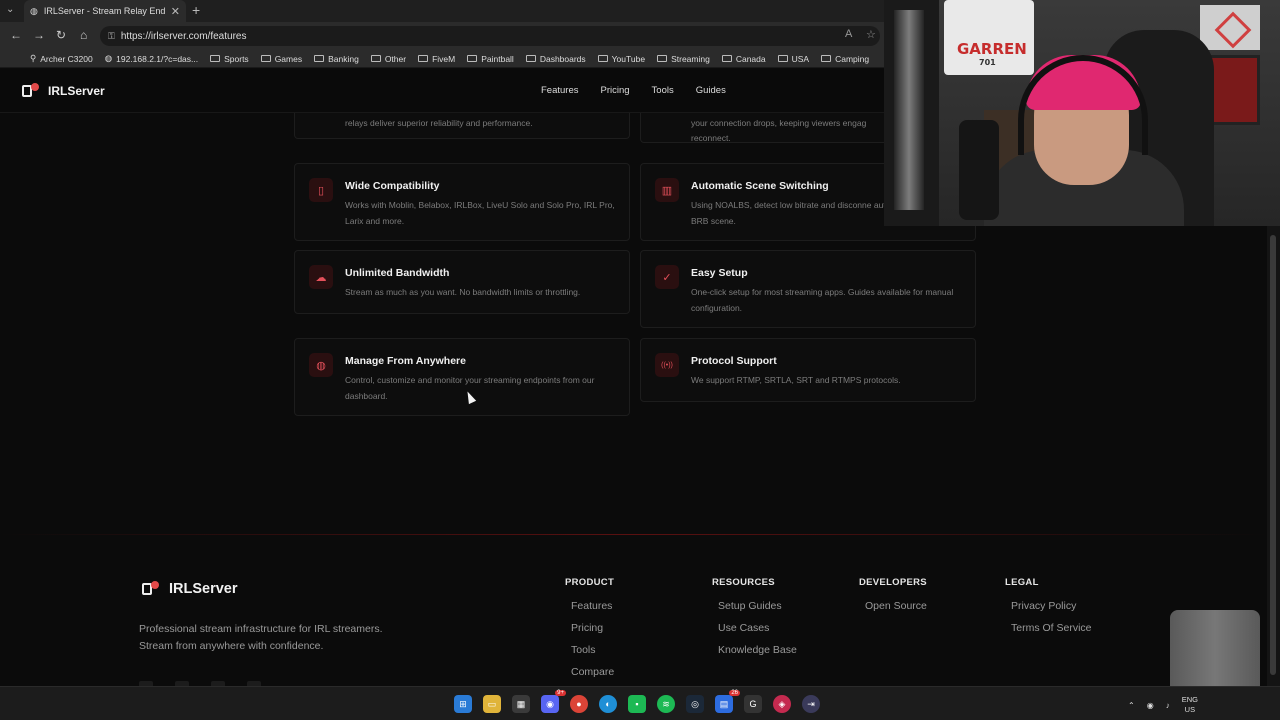 The width and height of the screenshot is (1280, 720). I want to click on footer-link: Knowledge Base, so click(757, 650).